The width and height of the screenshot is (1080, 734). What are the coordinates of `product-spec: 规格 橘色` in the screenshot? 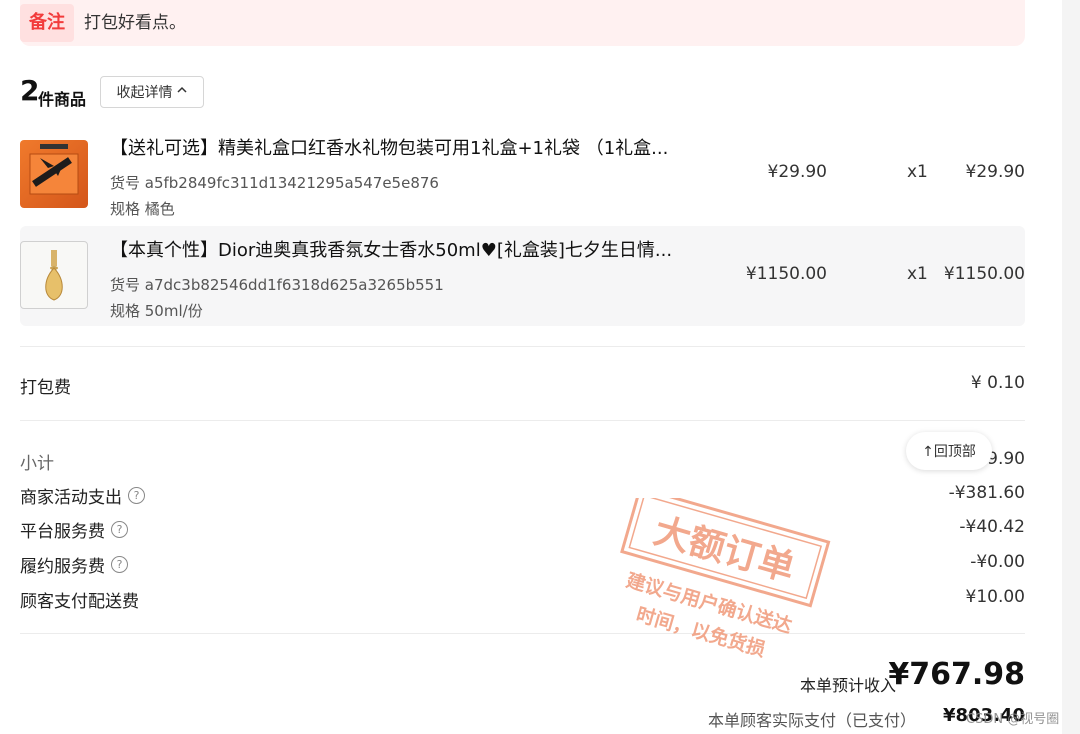 It's located at (142, 209).